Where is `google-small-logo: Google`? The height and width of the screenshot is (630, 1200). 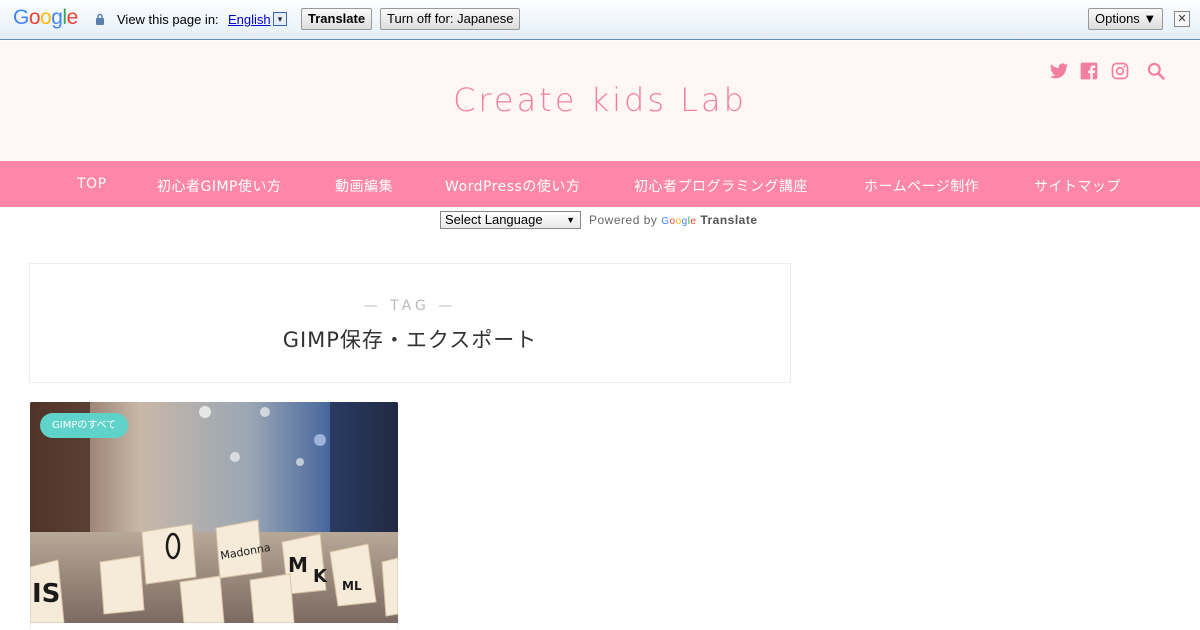 google-small-logo: Google is located at coordinates (678, 221).